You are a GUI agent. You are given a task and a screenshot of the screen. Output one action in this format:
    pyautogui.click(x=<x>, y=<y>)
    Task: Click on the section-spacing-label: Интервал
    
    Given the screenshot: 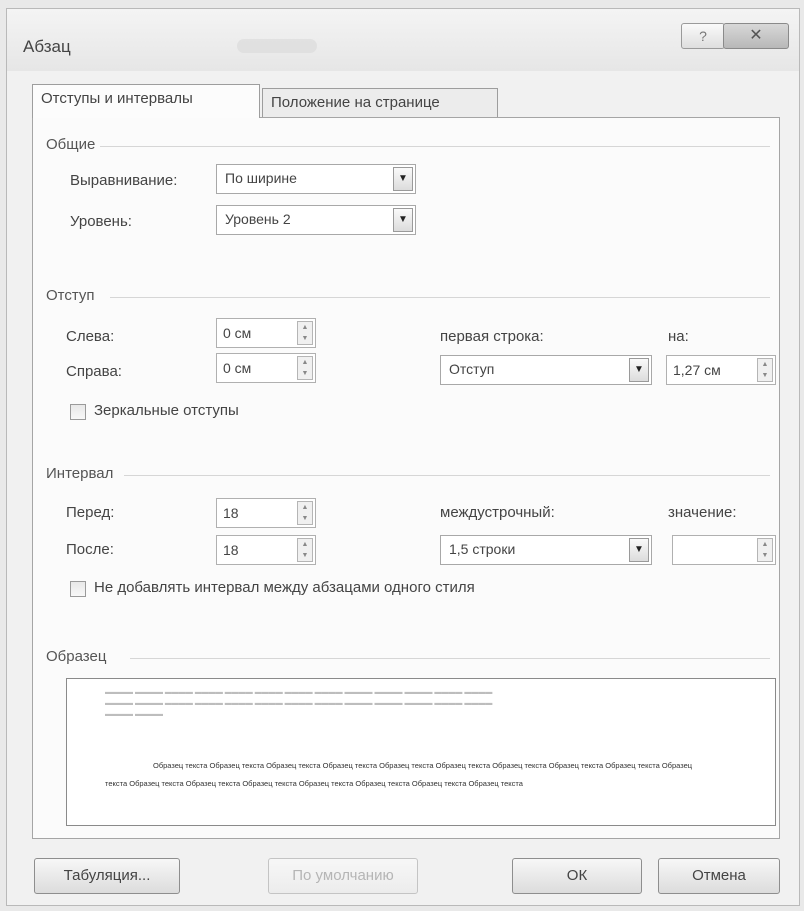 What is the action you would take?
    pyautogui.click(x=80, y=473)
    